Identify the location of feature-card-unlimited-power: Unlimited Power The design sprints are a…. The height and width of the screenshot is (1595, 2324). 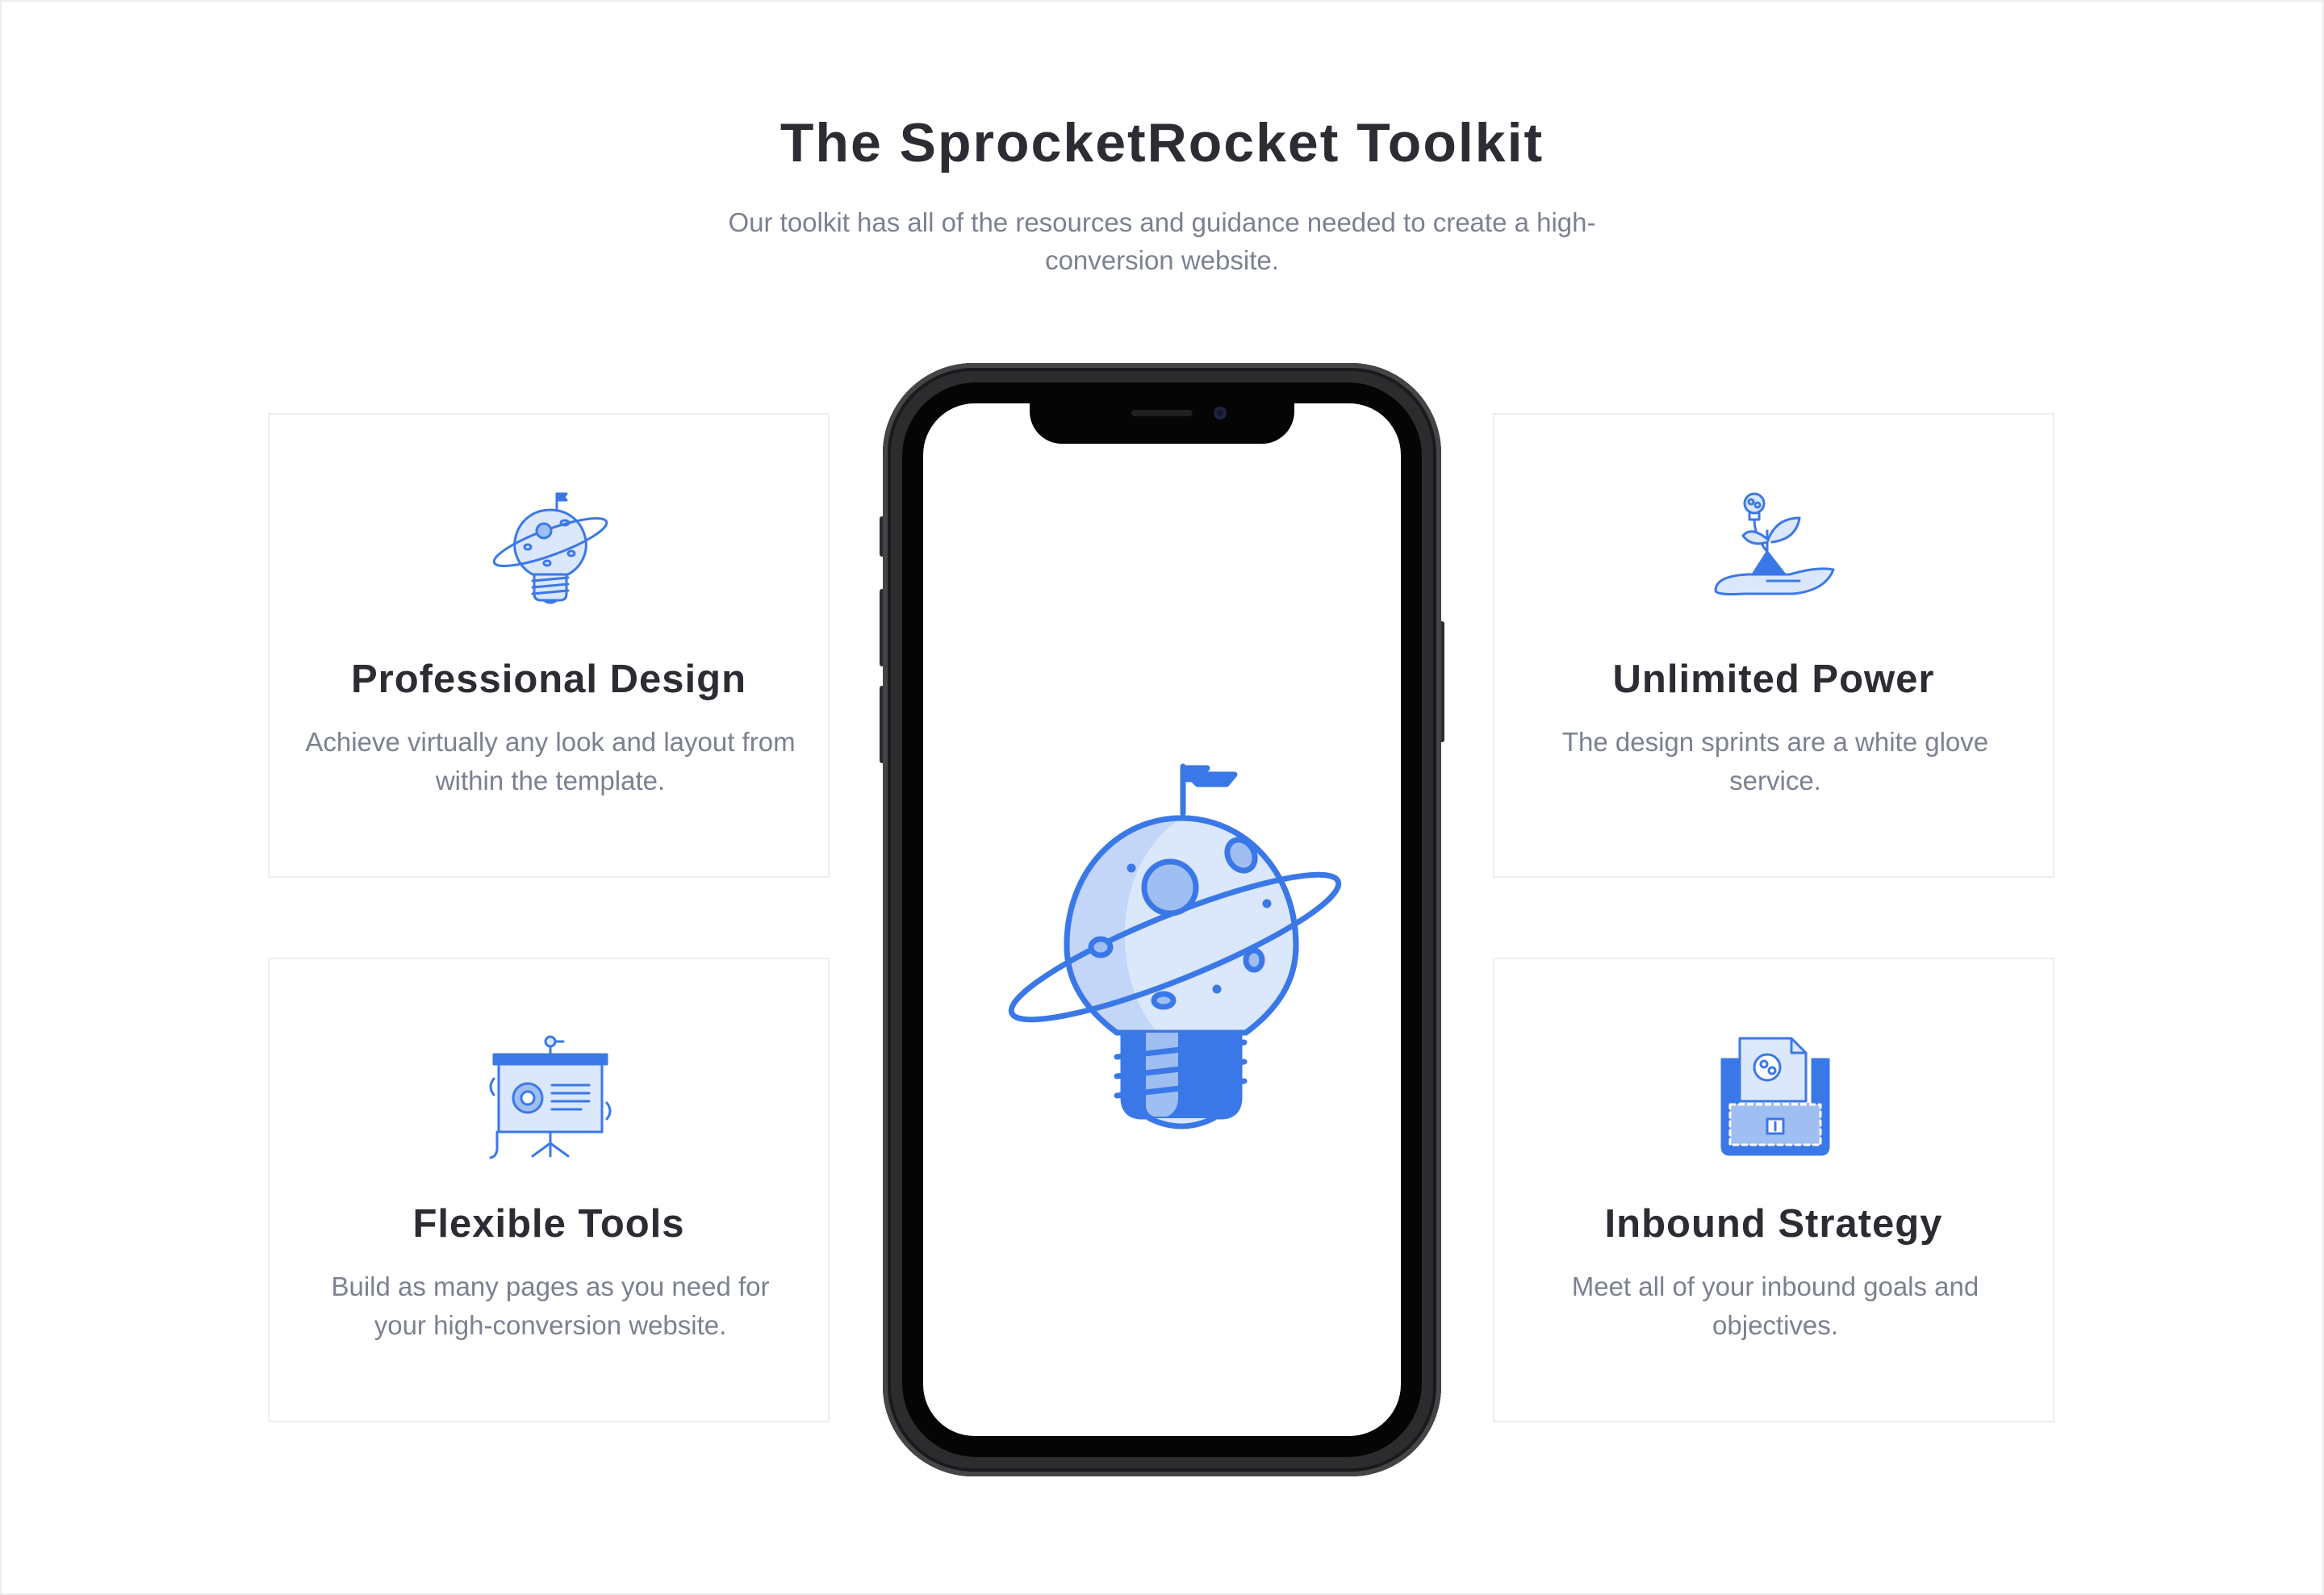
(1774, 645).